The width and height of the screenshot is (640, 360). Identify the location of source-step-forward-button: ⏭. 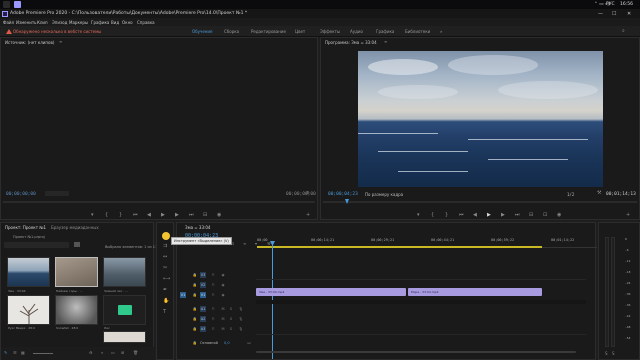
(191, 215).